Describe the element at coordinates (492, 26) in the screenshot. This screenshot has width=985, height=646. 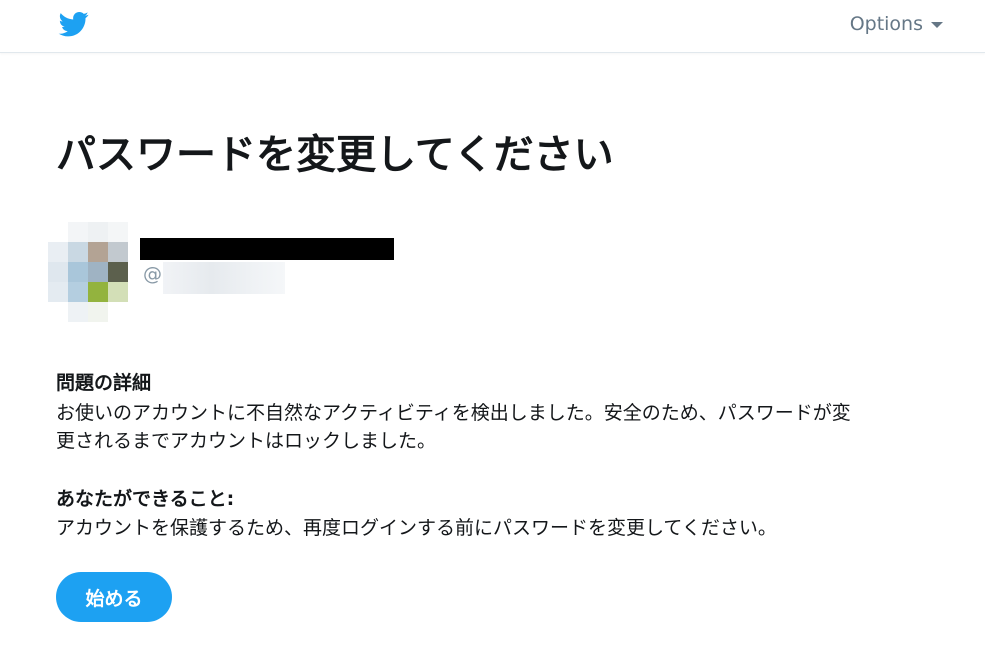
I see `top-navigation-bar: Options` at that location.